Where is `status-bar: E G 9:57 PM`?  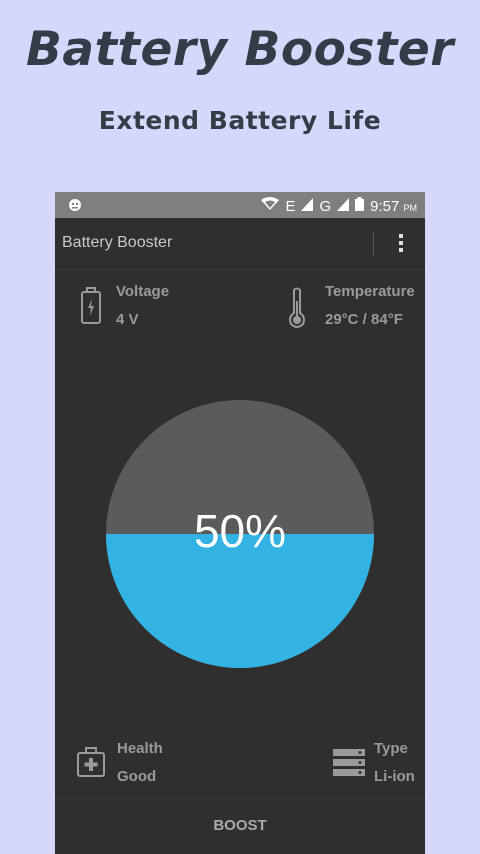 status-bar: E G 9:57 PM is located at coordinates (240, 205).